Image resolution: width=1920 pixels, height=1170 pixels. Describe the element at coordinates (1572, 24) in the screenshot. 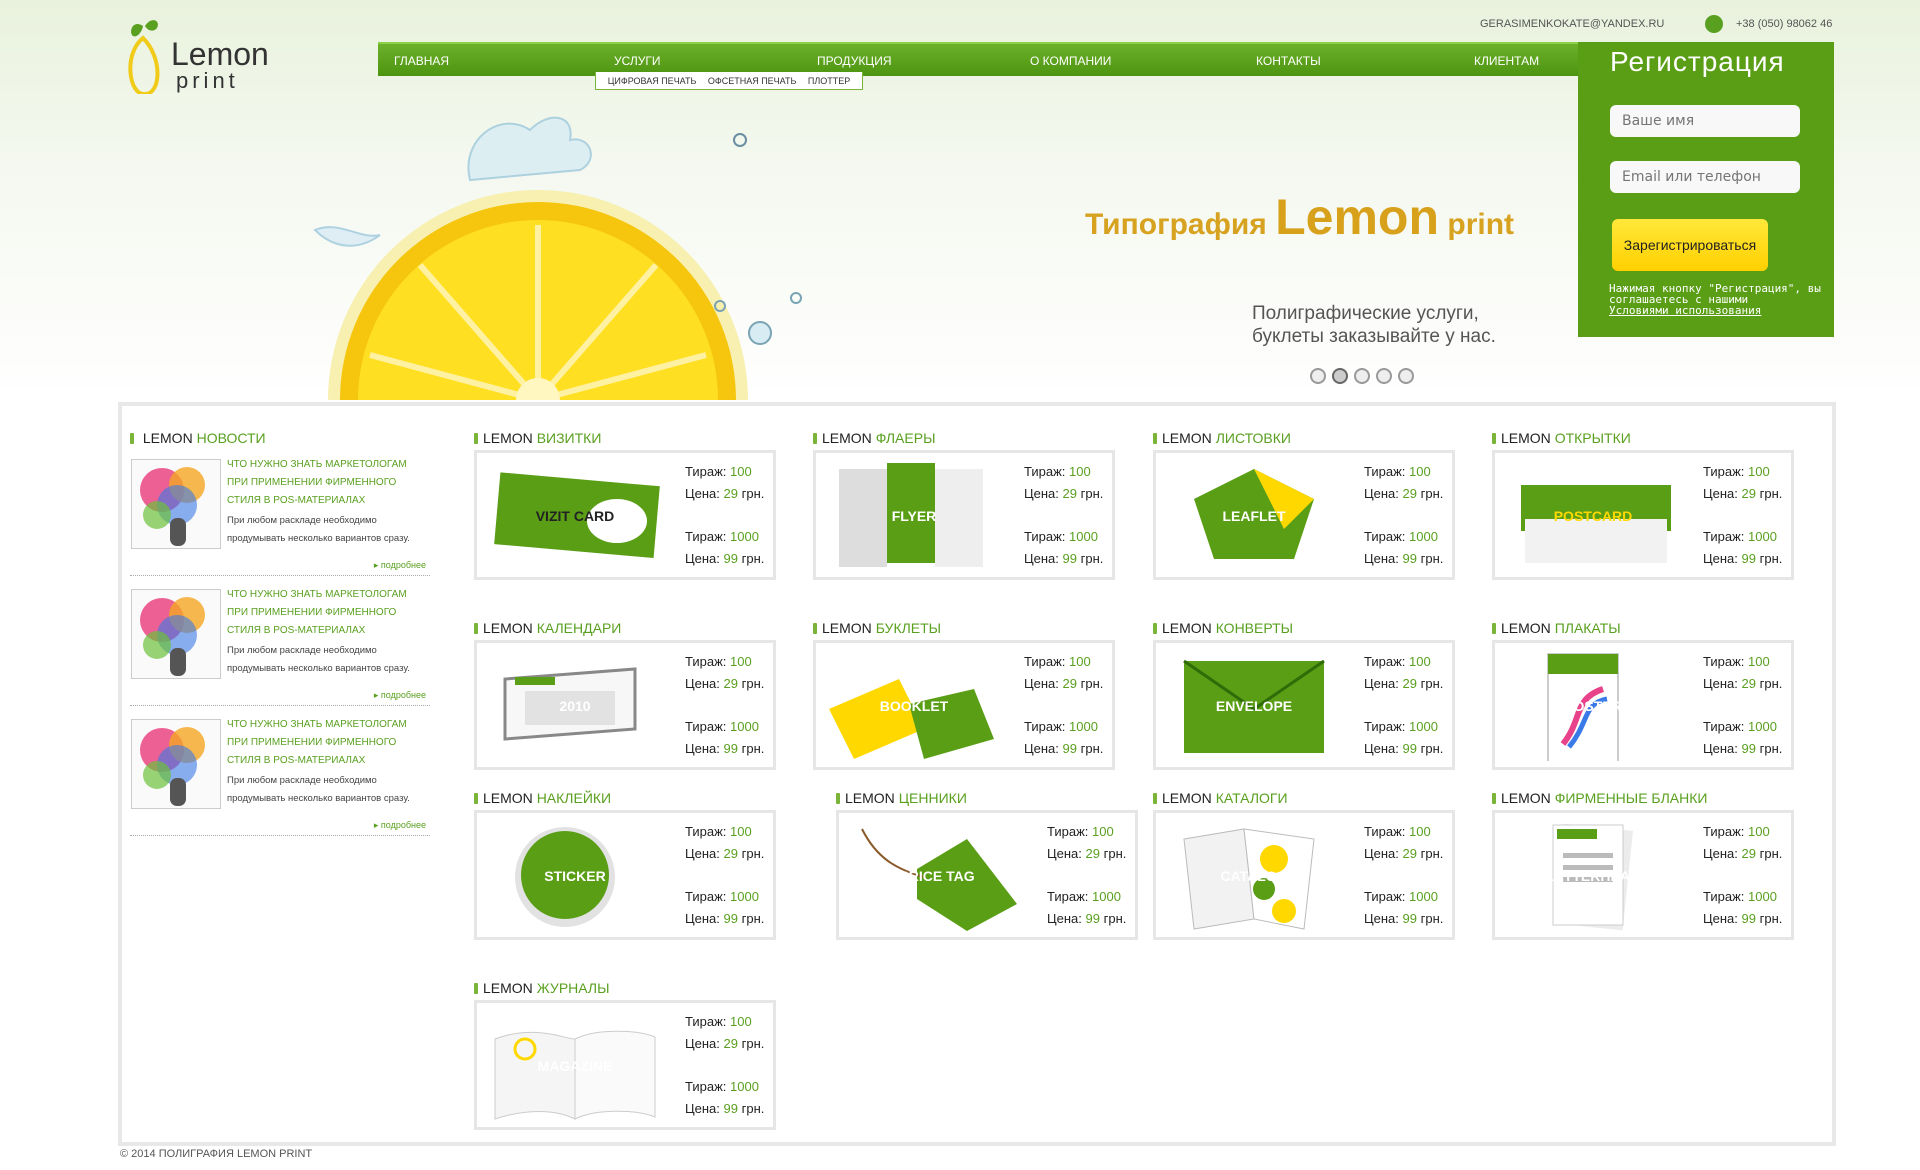

I see `contact-email: GERASIMENKOKATE@YANDEX.RU` at that location.